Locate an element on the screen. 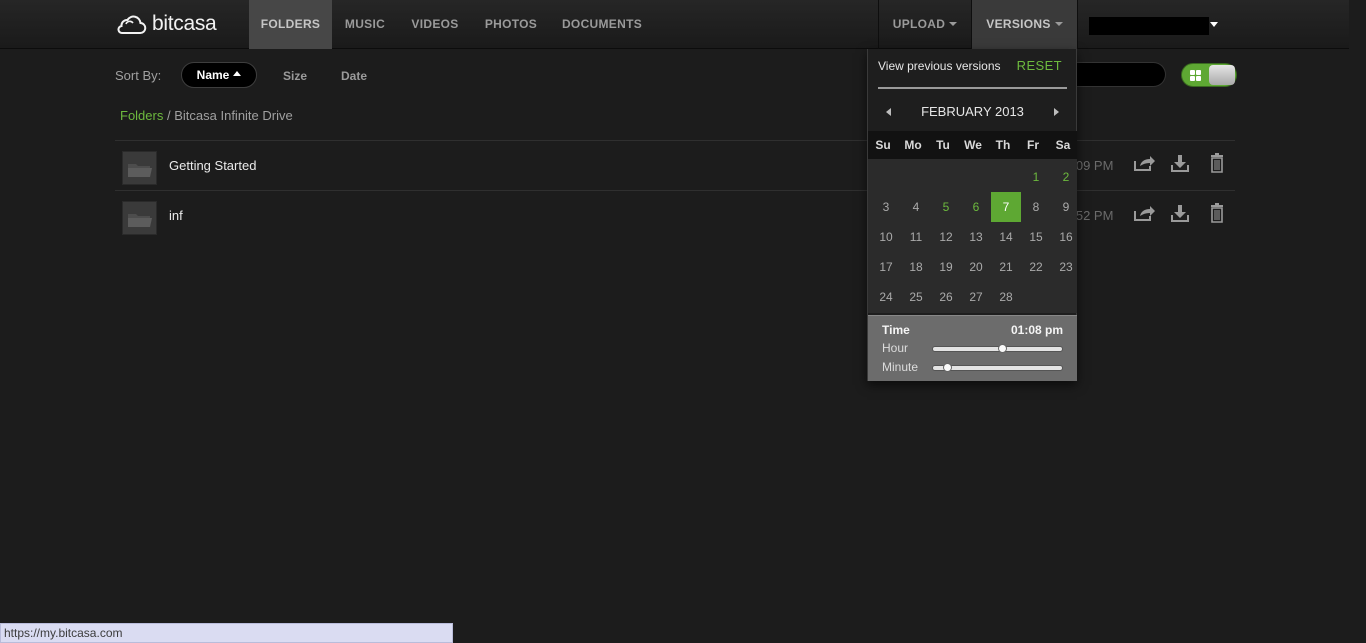 Image resolution: width=1366 pixels, height=643 pixels. calendar-day: 20 is located at coordinates (976, 267).